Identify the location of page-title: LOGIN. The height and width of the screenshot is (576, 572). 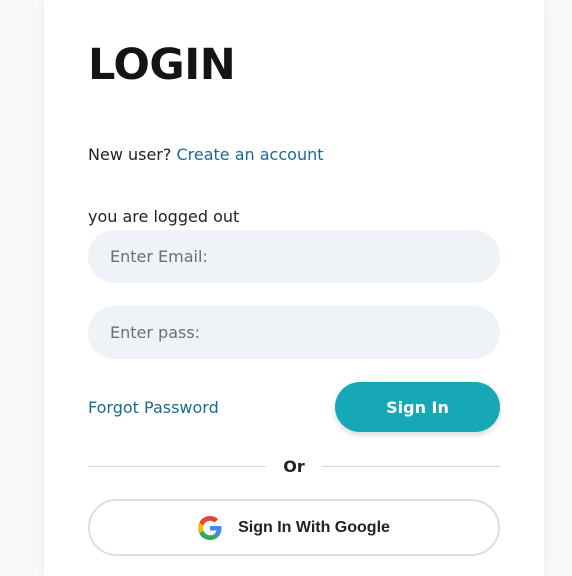
(162, 65).